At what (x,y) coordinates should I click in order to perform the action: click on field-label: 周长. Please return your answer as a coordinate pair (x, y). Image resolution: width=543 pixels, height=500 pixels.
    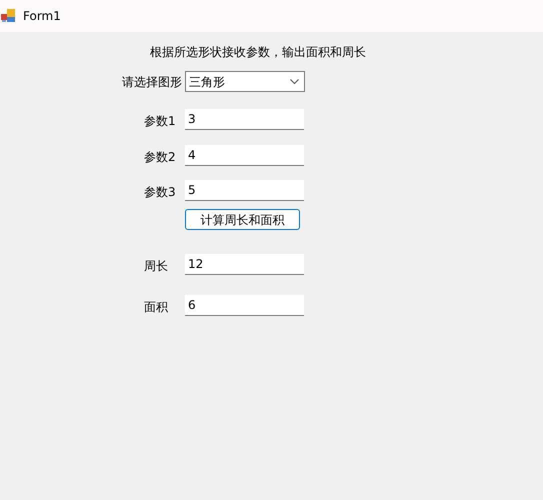
    Looking at the image, I should click on (156, 265).